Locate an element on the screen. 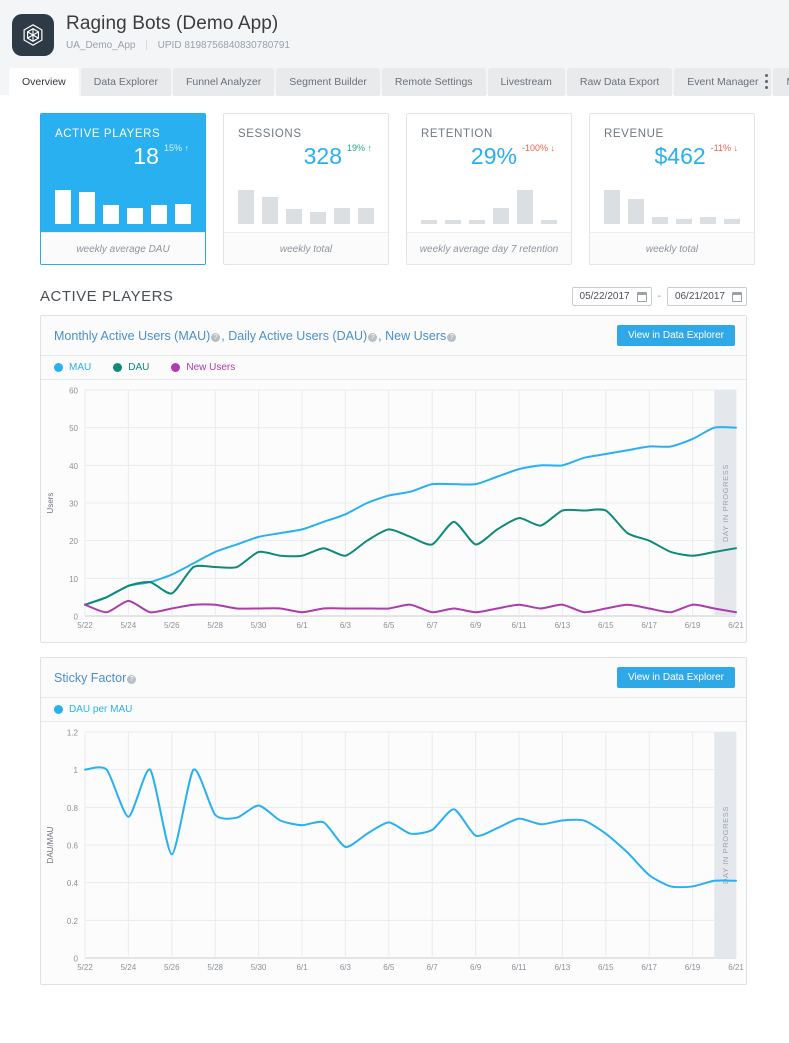 The width and height of the screenshot is (789, 1043). tab-segment-builder: Segment Builder is located at coordinates (328, 82).